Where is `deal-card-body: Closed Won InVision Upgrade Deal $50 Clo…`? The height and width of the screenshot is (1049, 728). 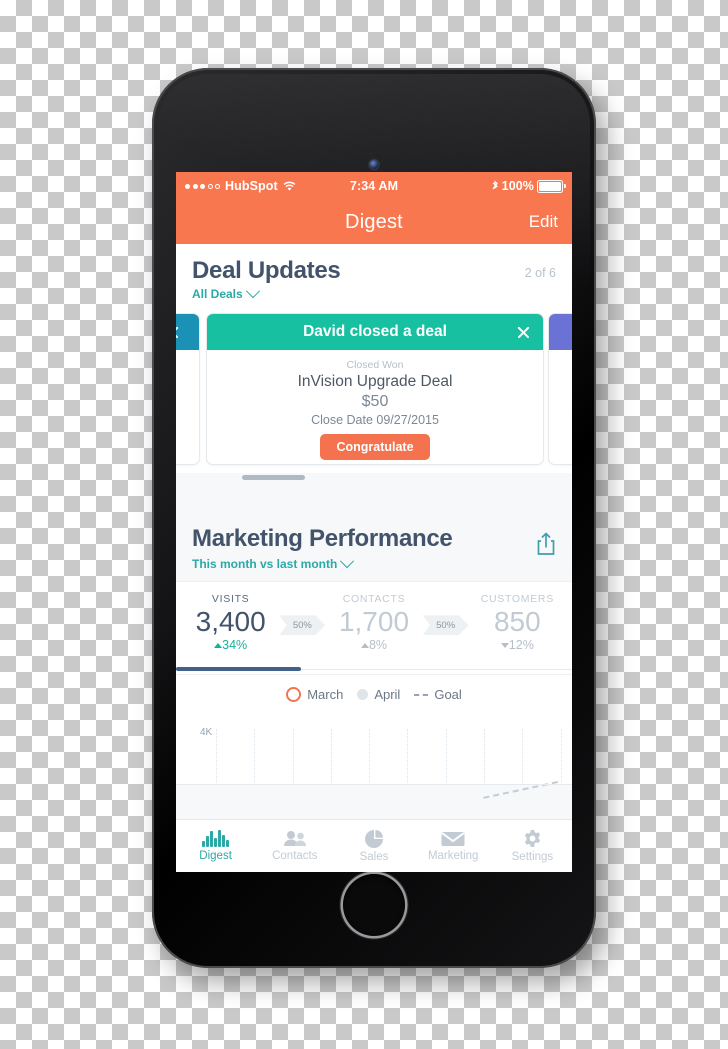
deal-card-body: Closed Won InVision Upgrade Deal $50 Clo… is located at coordinates (375, 405).